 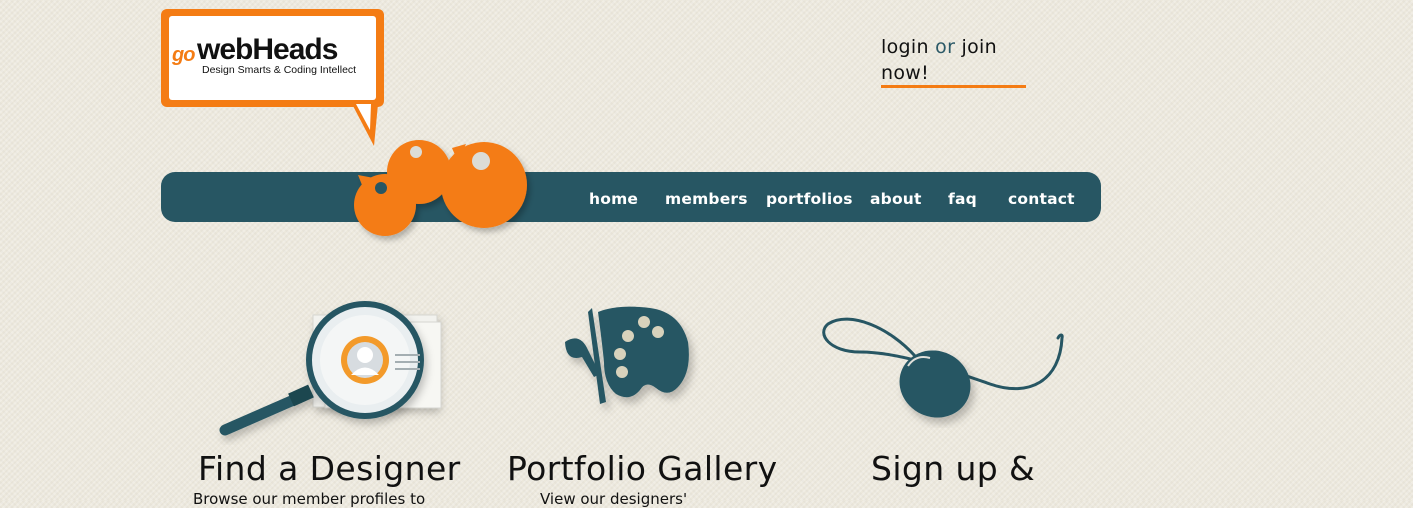 I want to click on auth-links: login or join now!, so click(x=953, y=60).